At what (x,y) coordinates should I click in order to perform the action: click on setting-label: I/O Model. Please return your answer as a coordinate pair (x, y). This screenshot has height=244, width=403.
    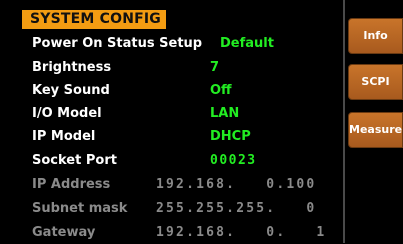
    Looking at the image, I should click on (67, 113).